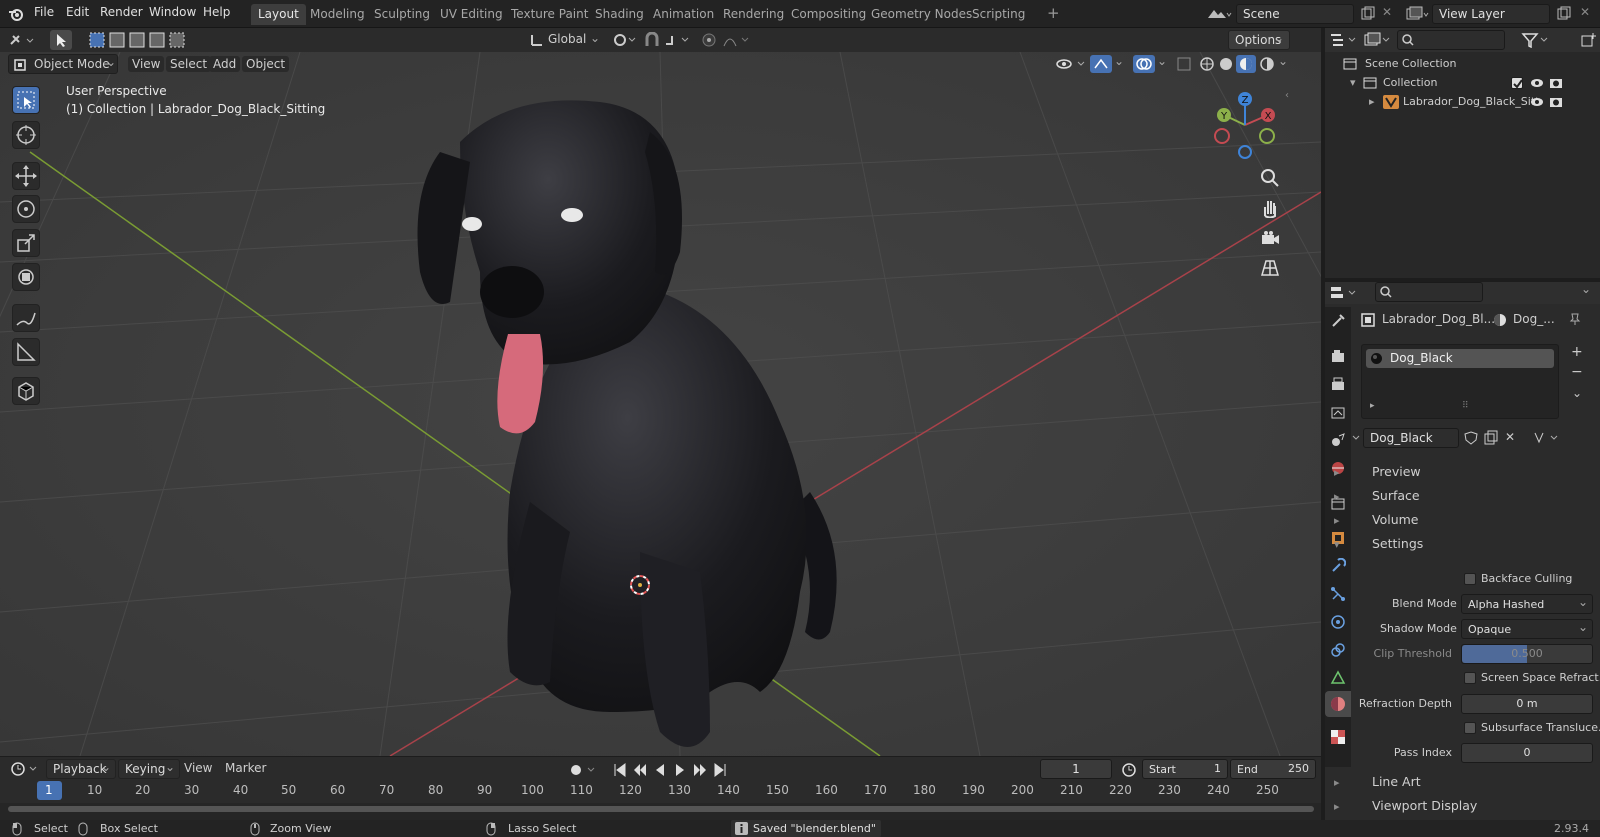  Describe the element at coordinates (1246, 64) in the screenshot. I see `shading-material-preview-icon` at that location.